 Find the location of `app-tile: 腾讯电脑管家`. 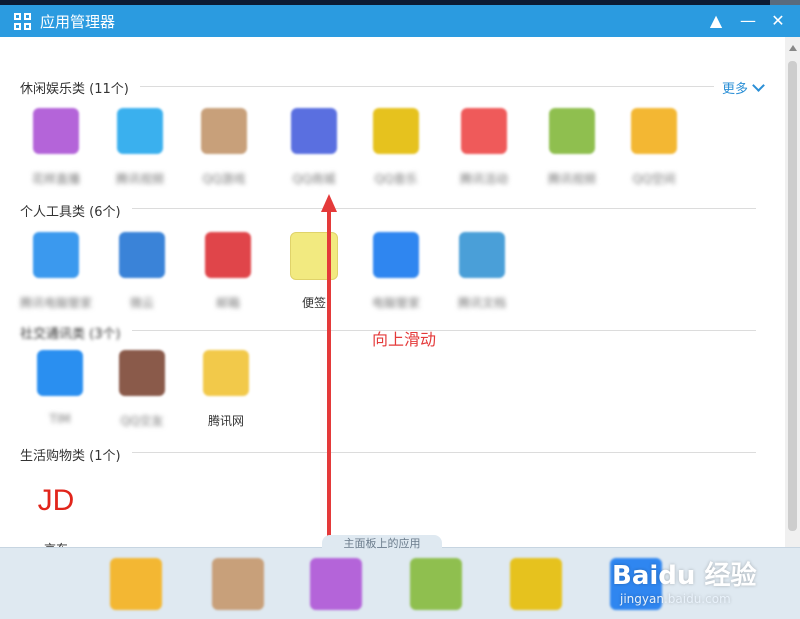

app-tile: 腾讯电脑管家 is located at coordinates (56, 272).